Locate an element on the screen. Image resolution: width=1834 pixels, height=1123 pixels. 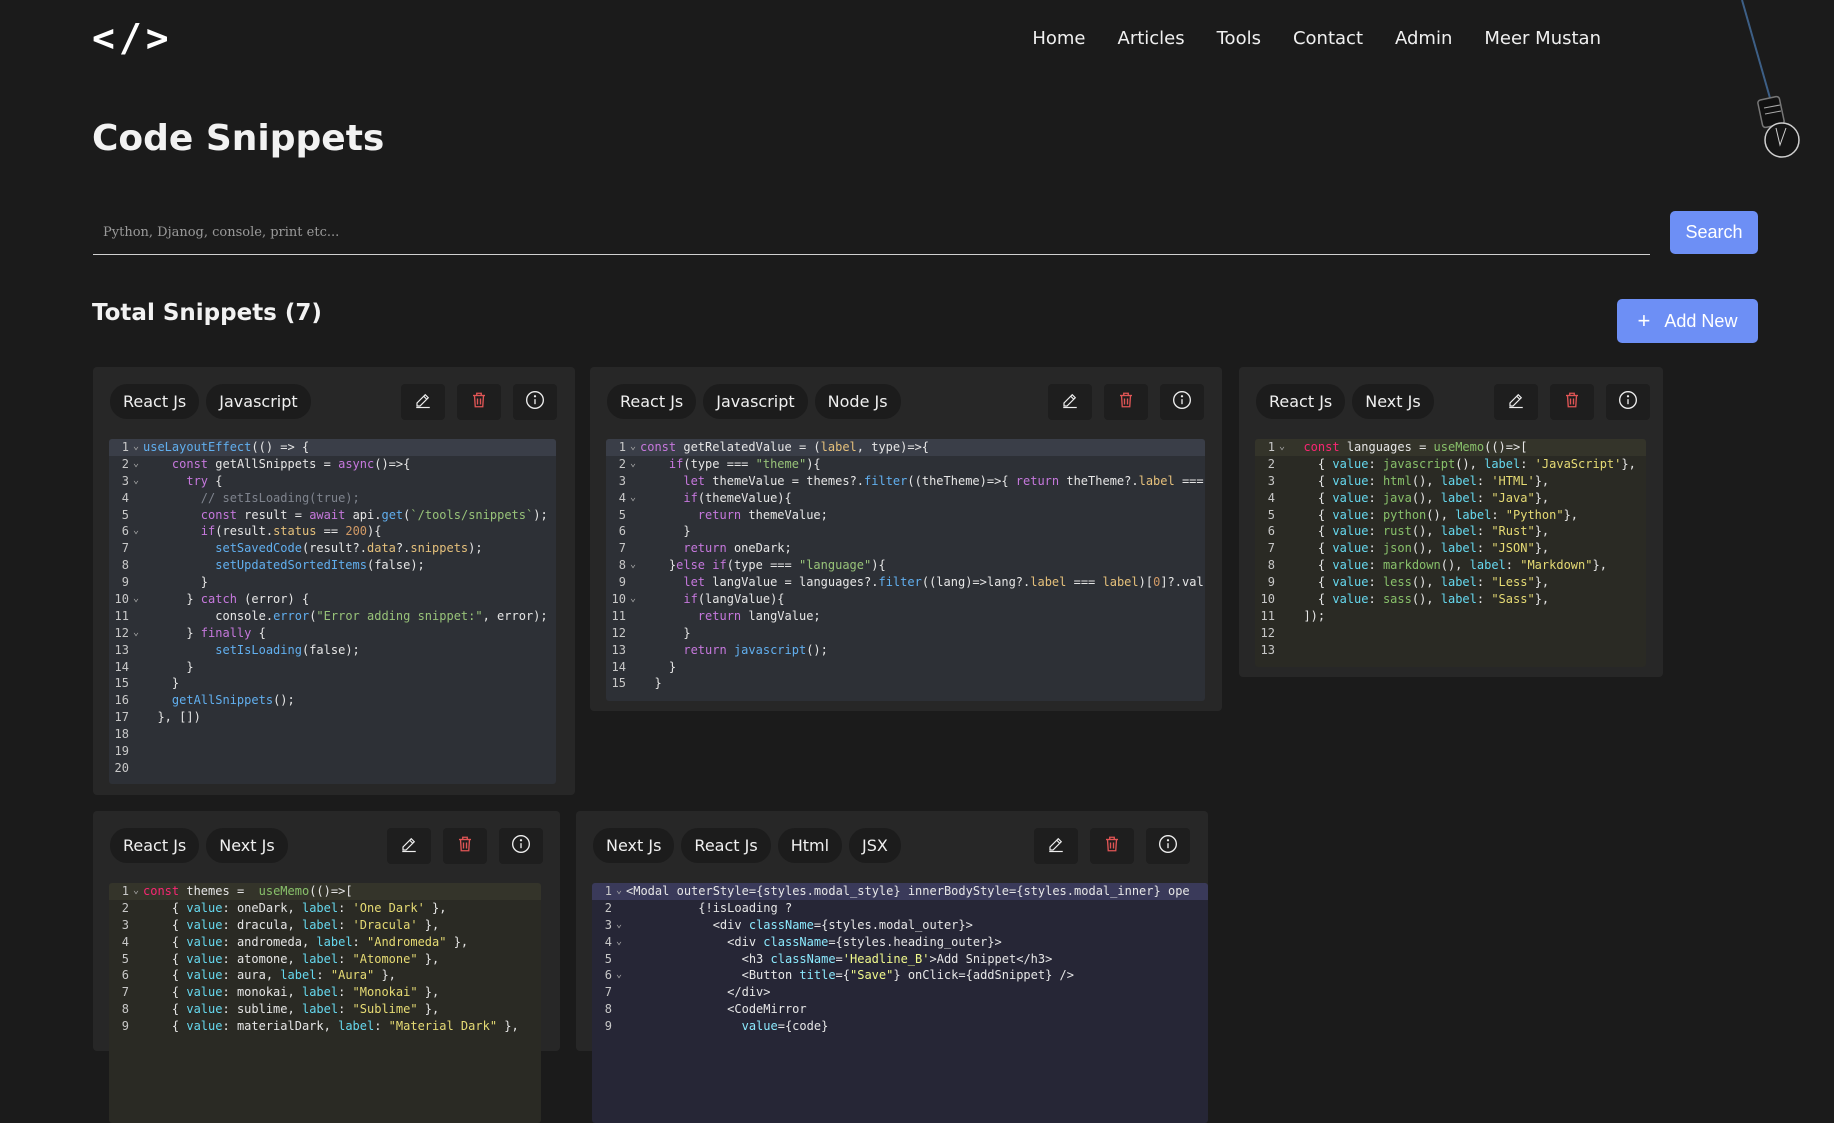
add-new-button: + Add New is located at coordinates (1687, 321).